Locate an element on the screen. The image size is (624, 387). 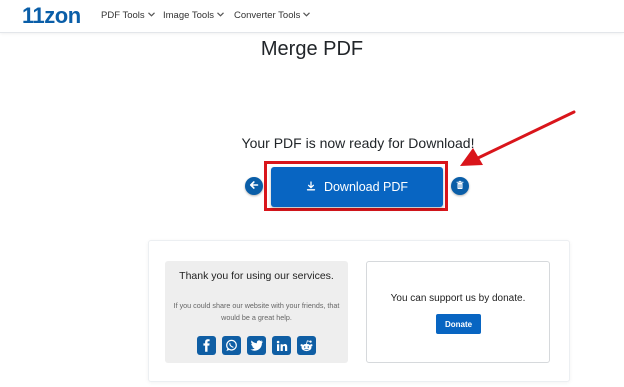
nav-converter-tools: Converter Tools is located at coordinates (272, 15).